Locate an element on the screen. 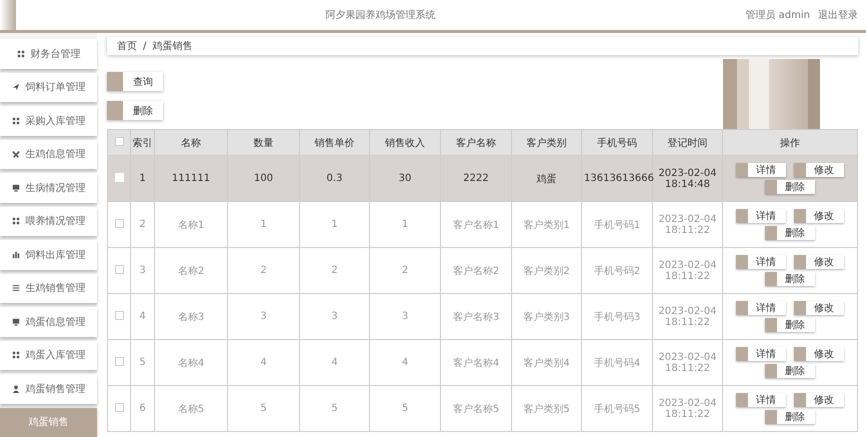  search-button: 查询 is located at coordinates (135, 81).